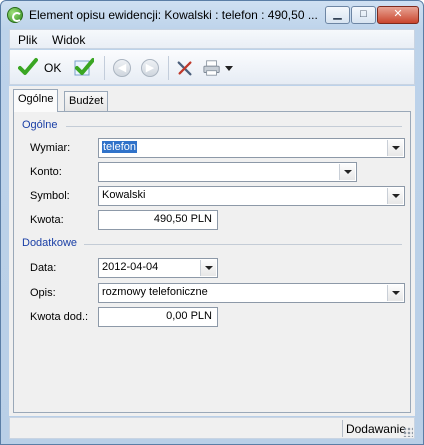  I want to click on konto-label: Konto:, so click(46, 172).